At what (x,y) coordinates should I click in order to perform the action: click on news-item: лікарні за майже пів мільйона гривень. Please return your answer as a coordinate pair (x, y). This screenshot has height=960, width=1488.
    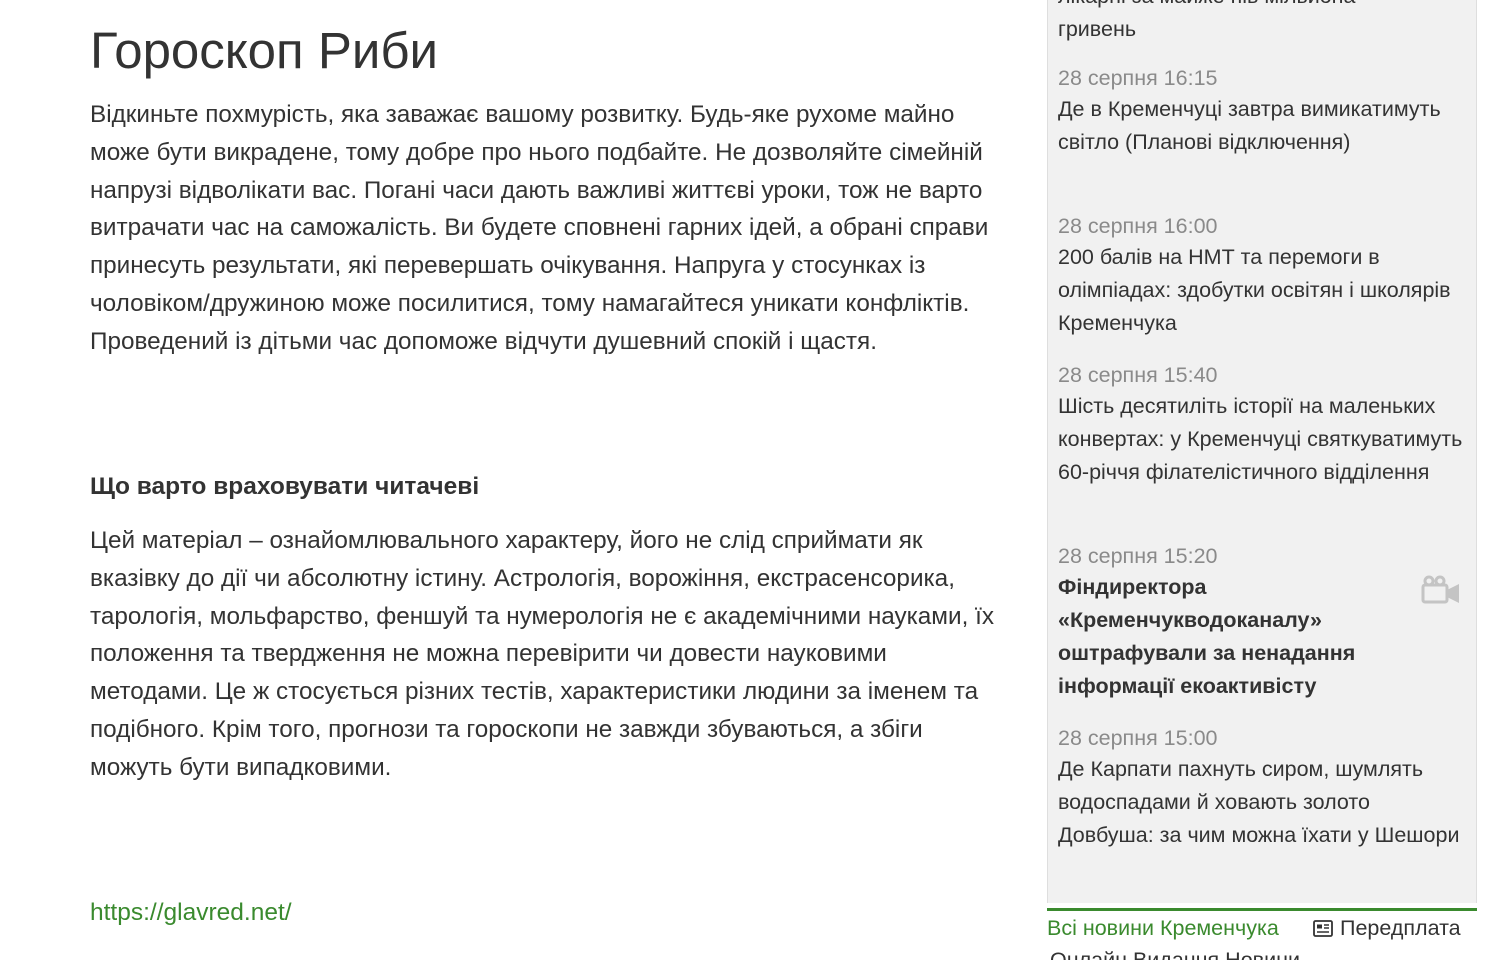
    Looking at the image, I should click on (1264, 23).